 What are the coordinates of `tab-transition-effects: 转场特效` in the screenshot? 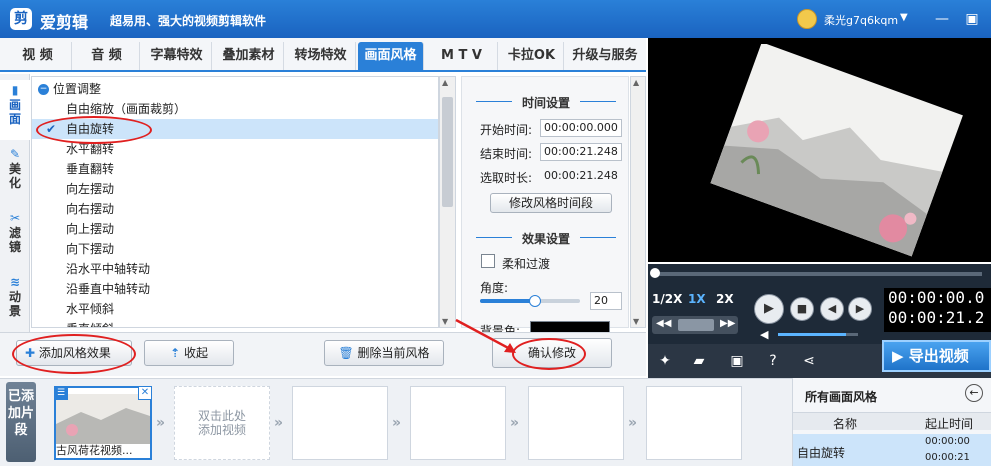 It's located at (321, 56).